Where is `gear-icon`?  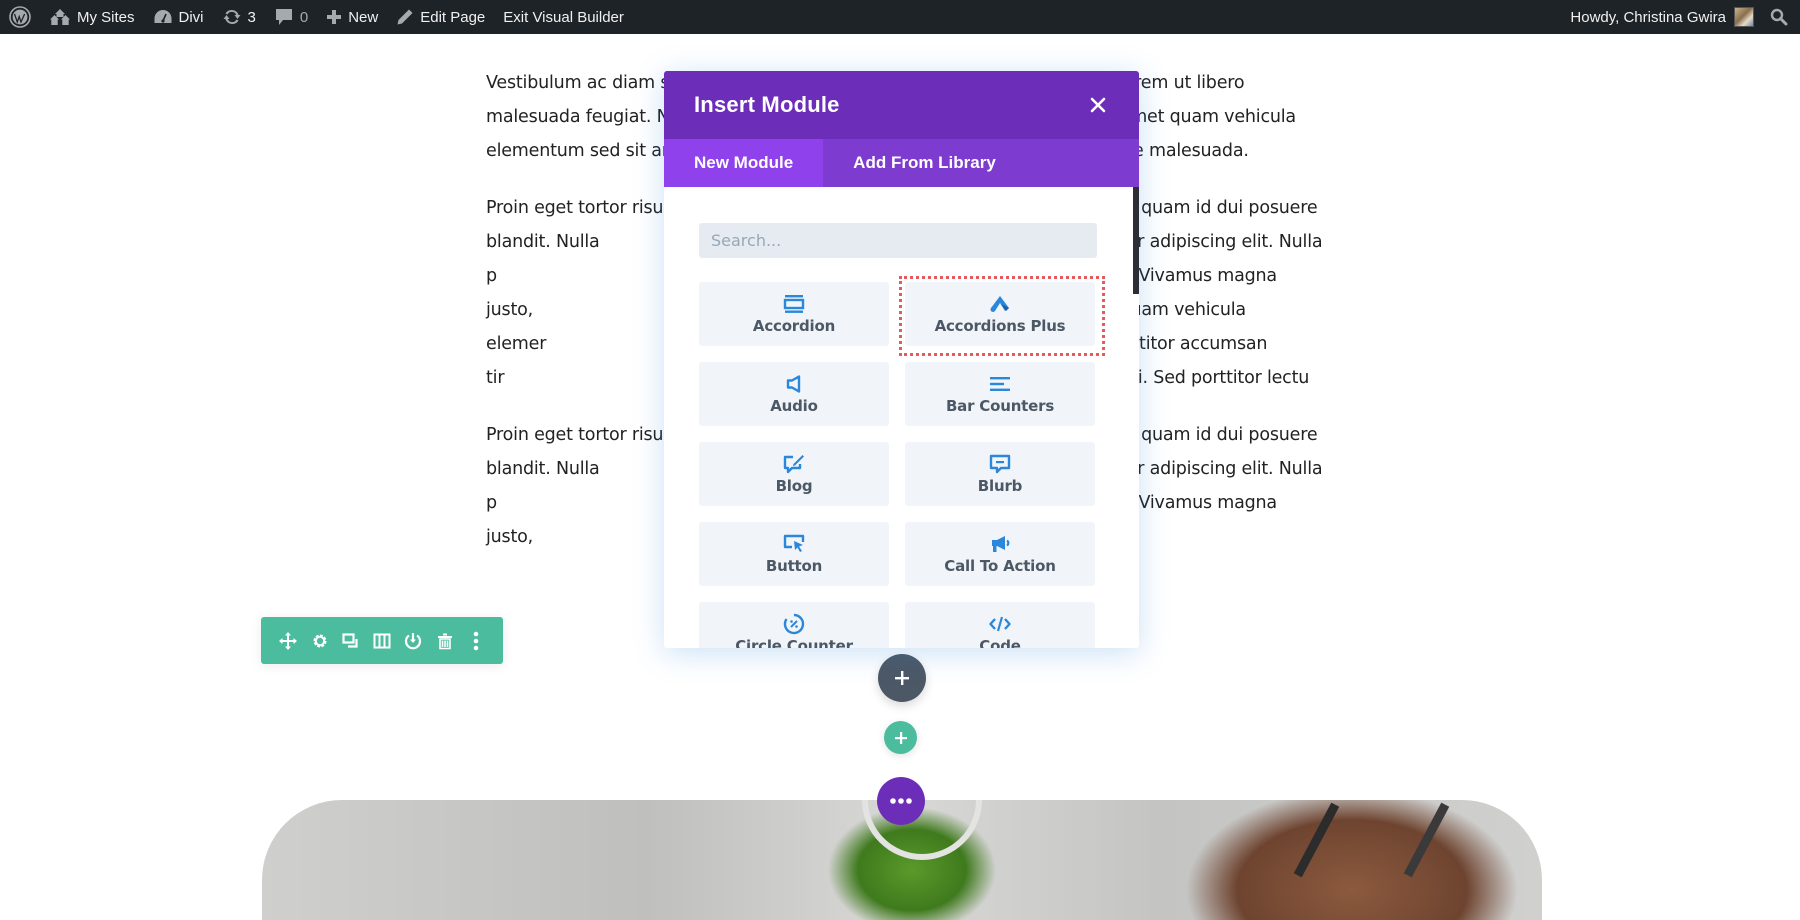 gear-icon is located at coordinates (320, 641).